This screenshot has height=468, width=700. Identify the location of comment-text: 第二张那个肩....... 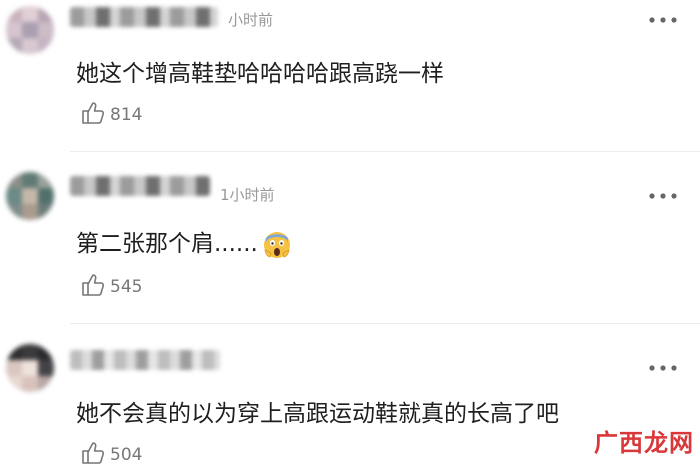
(184, 242).